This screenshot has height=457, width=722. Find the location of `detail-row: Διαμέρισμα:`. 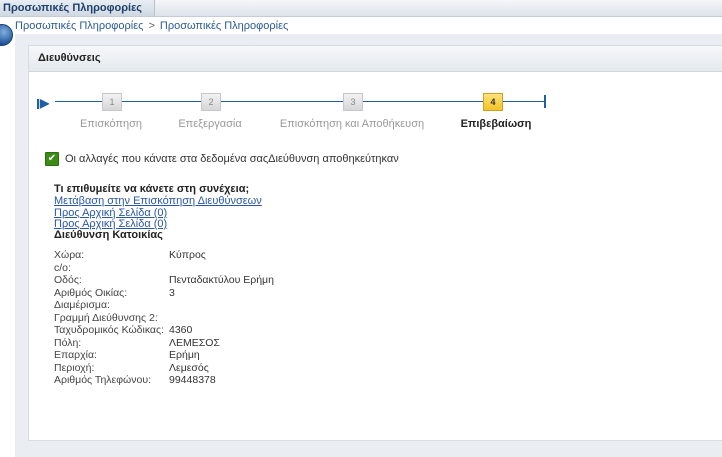

detail-row: Διαμέρισμα: is located at coordinates (214, 305).